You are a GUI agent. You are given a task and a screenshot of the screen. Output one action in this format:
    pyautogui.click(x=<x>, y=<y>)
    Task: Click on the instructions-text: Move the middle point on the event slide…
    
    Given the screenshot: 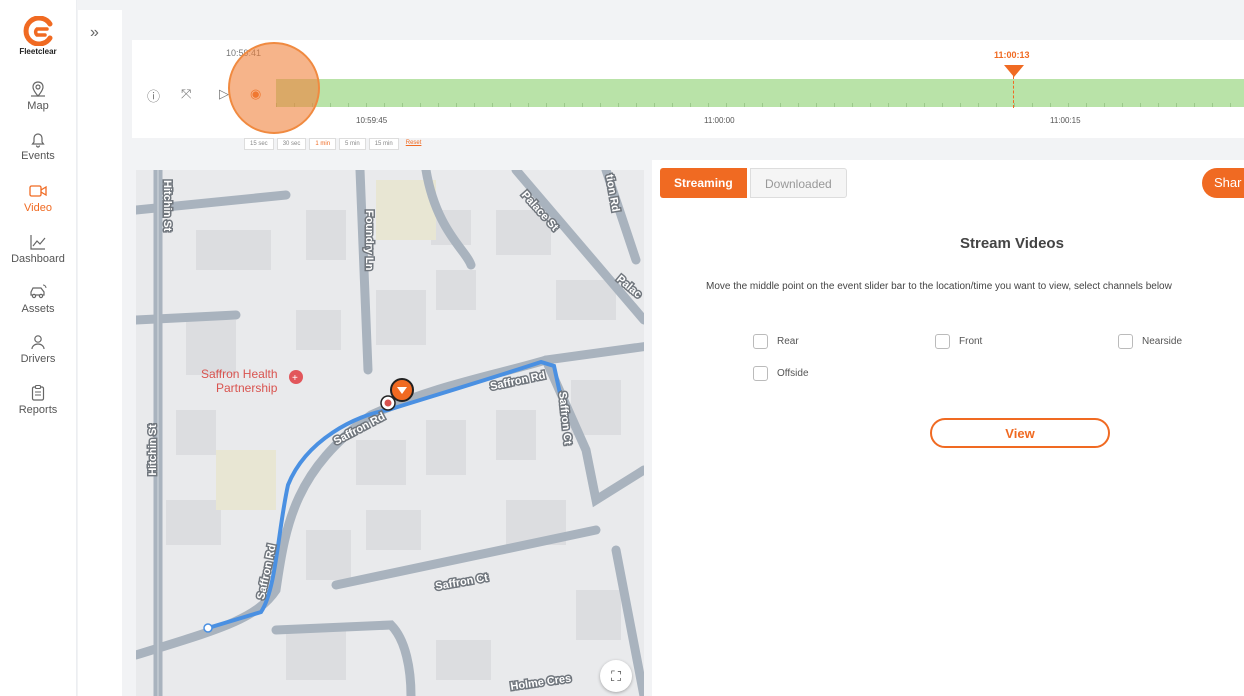 What is the action you would take?
    pyautogui.click(x=939, y=286)
    